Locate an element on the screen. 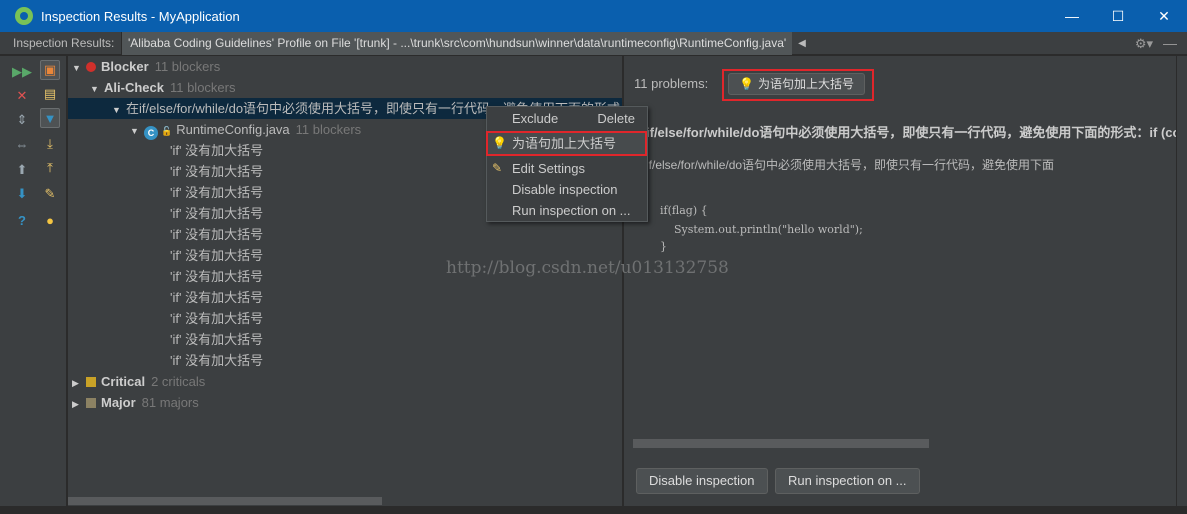  previous-icon: ⬆ is located at coordinates (22, 170).